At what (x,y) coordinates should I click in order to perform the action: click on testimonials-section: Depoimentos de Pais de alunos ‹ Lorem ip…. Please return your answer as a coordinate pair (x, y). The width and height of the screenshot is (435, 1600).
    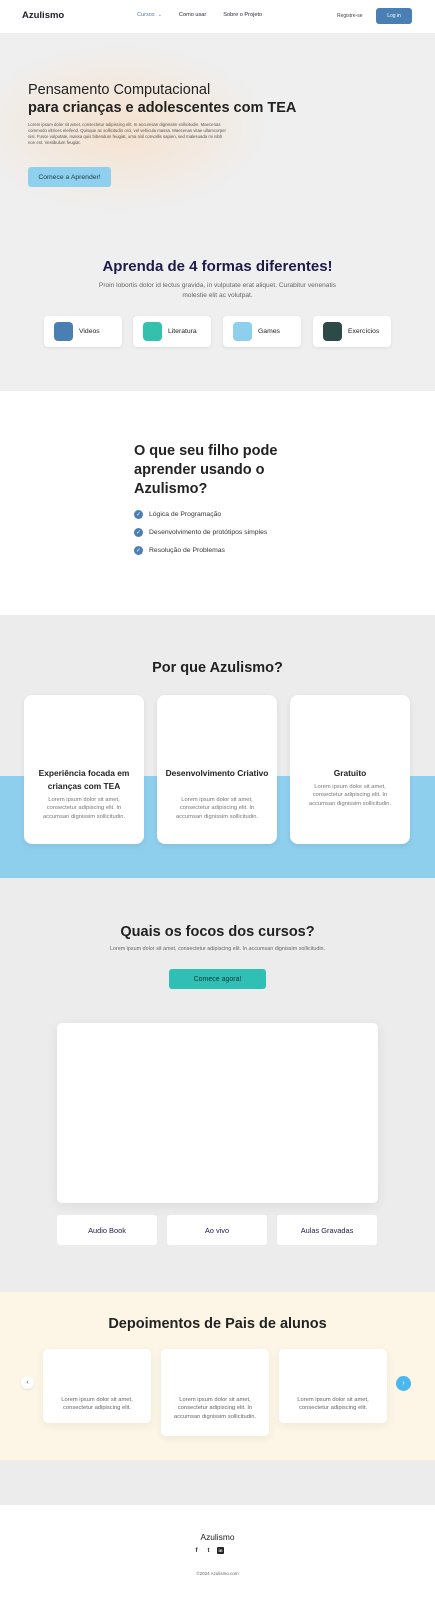
    Looking at the image, I should click on (217, 1376).